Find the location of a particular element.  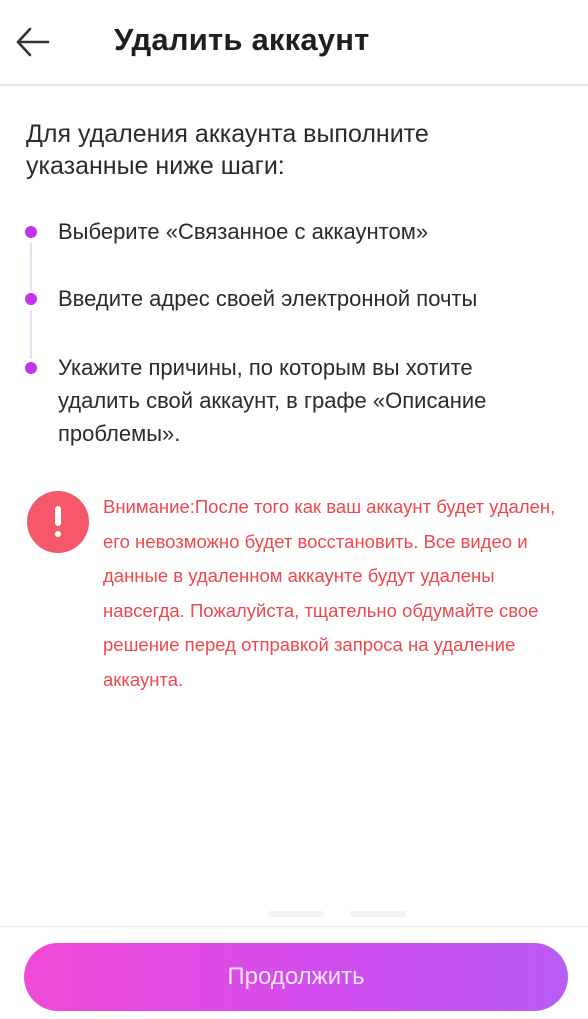

app-header: Удалить аккаунт is located at coordinates (294, 43).